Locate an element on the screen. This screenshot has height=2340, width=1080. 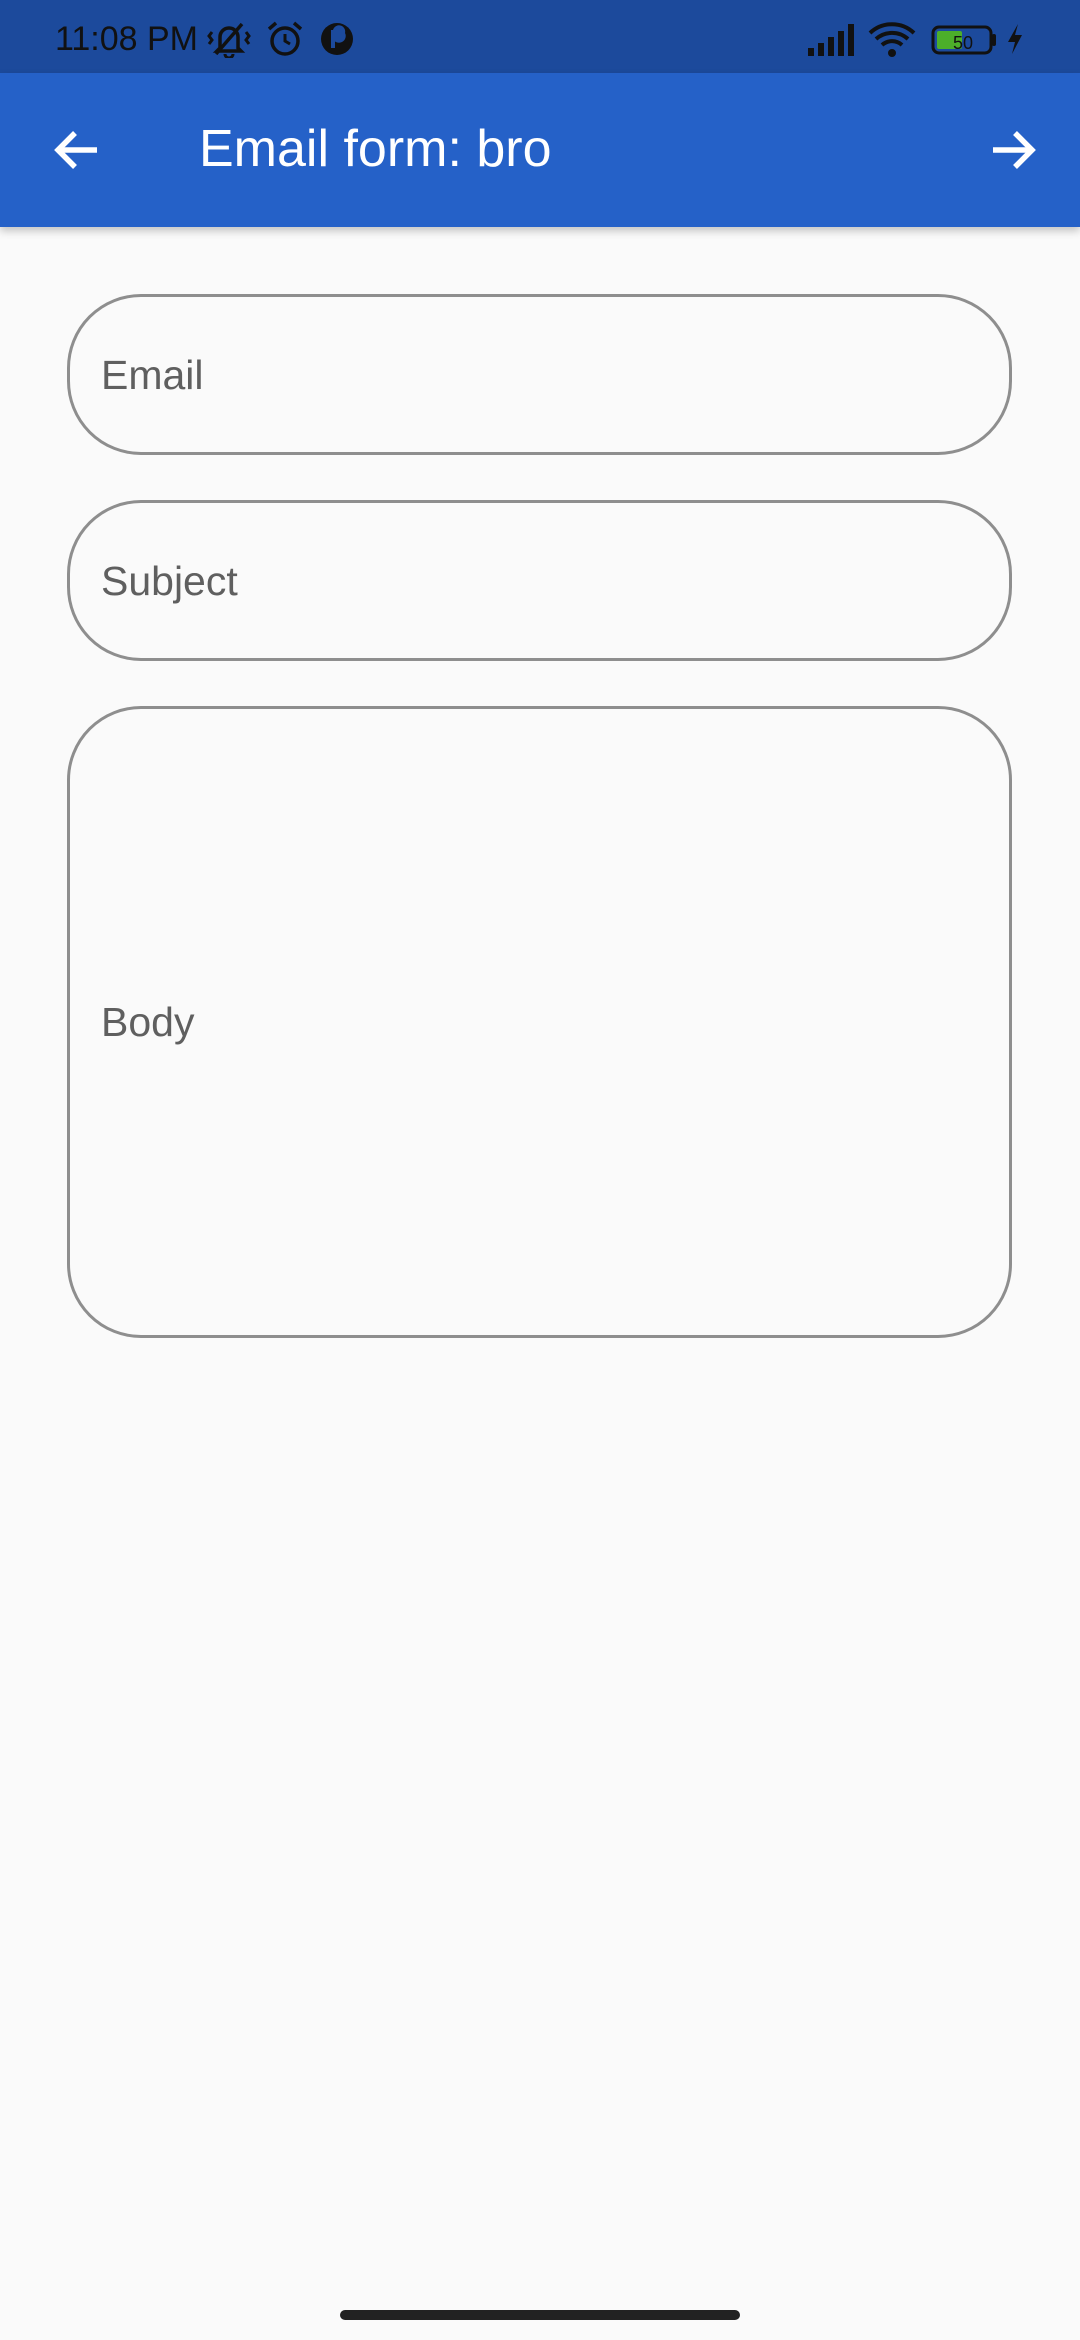
status-bar: 11:08 PM 50 is located at coordinates (540, 36).